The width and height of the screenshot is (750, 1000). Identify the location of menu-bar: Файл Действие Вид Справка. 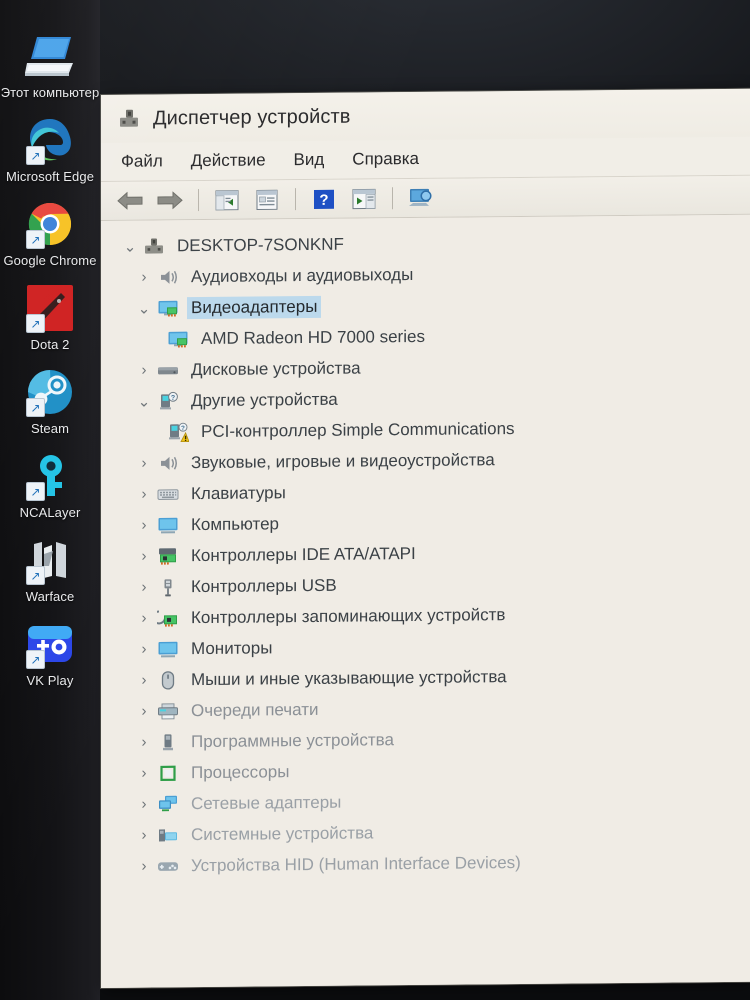
(425, 159).